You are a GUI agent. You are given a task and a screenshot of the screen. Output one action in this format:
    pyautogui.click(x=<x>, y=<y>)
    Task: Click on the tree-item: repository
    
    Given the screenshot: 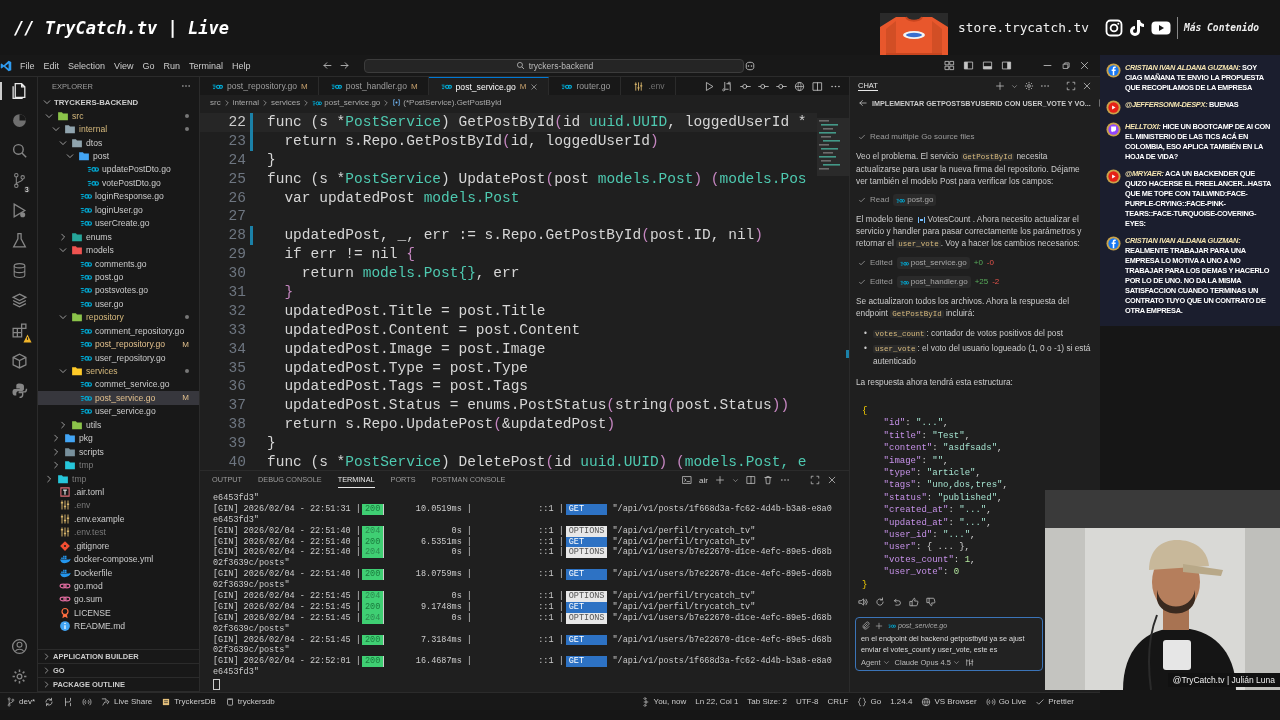 What is the action you would take?
    pyautogui.click(x=118, y=317)
    